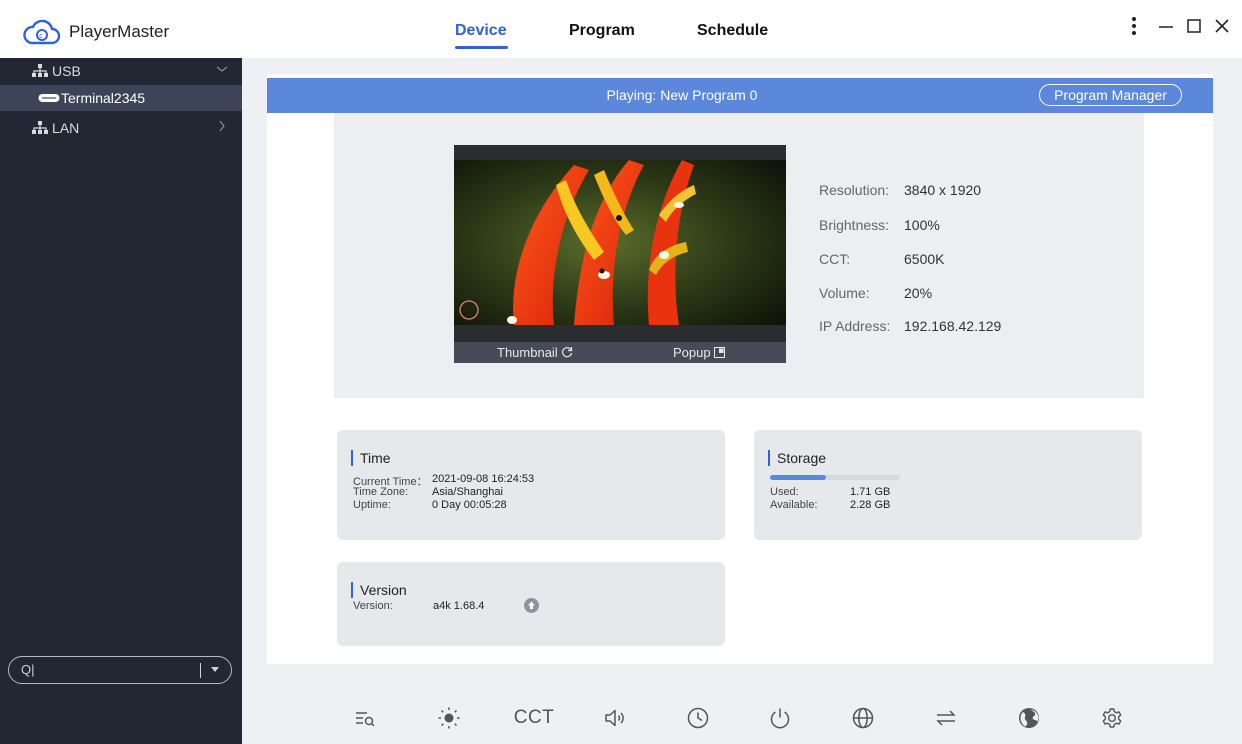  What do you see at coordinates (794, 505) in the screenshot?
I see `kv-label: Available:` at bounding box center [794, 505].